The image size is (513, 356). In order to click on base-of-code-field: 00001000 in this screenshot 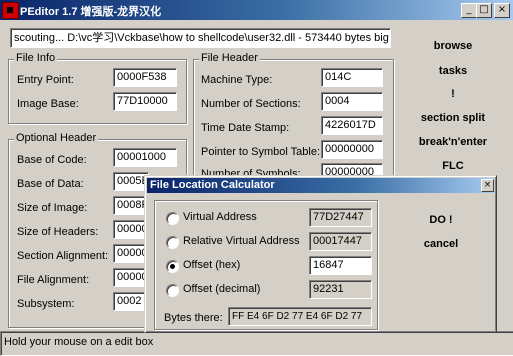, I will do `click(145, 157)`.